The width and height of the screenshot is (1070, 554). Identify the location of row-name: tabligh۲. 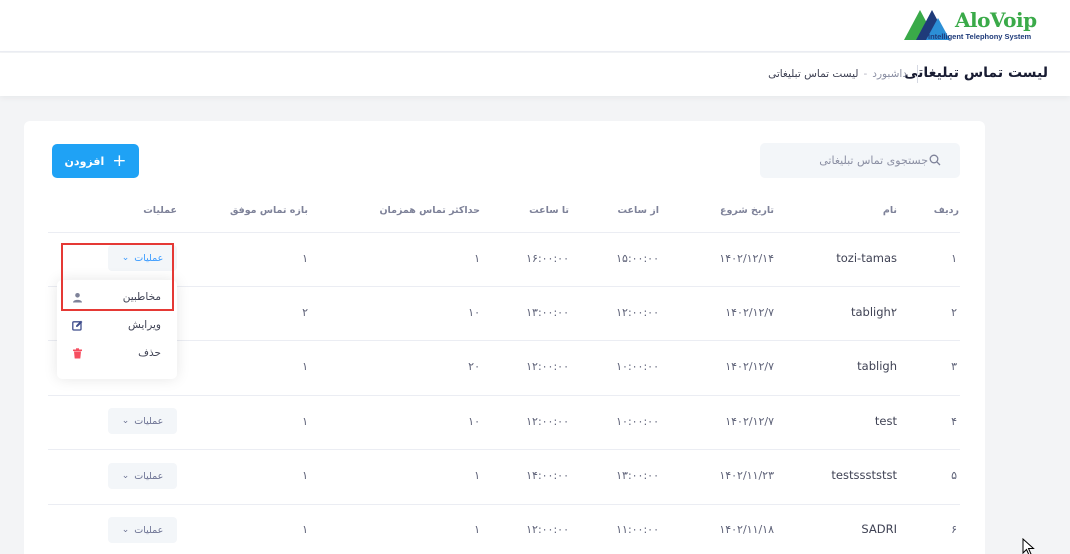
(873, 312).